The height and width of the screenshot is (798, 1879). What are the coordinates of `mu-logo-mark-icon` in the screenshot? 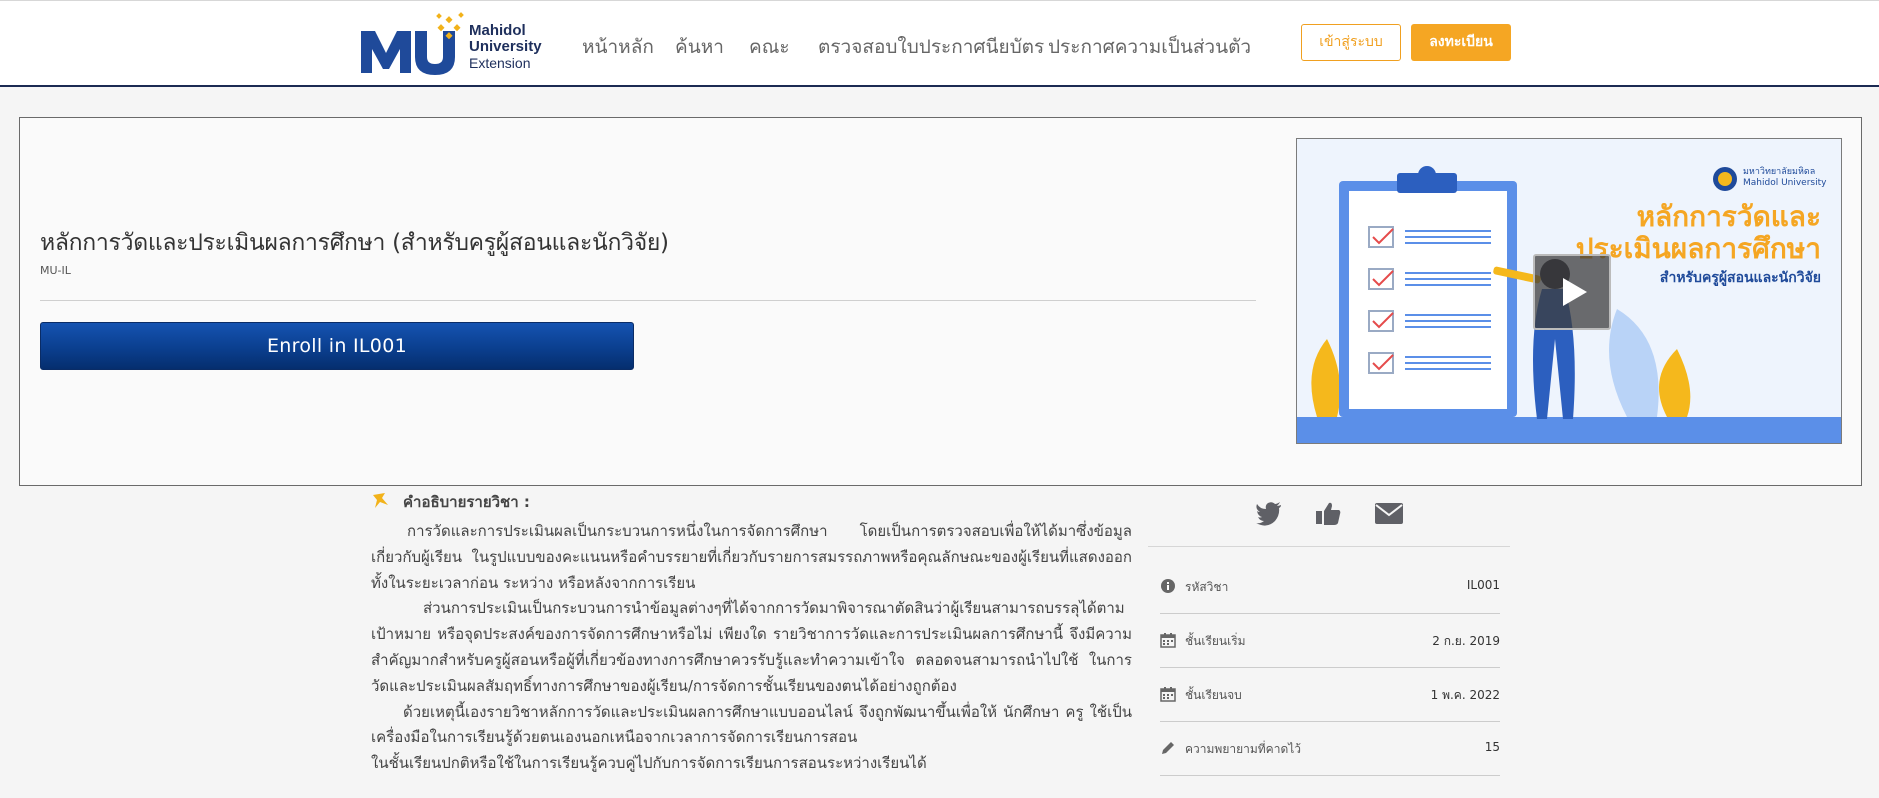 It's located at (412, 43).